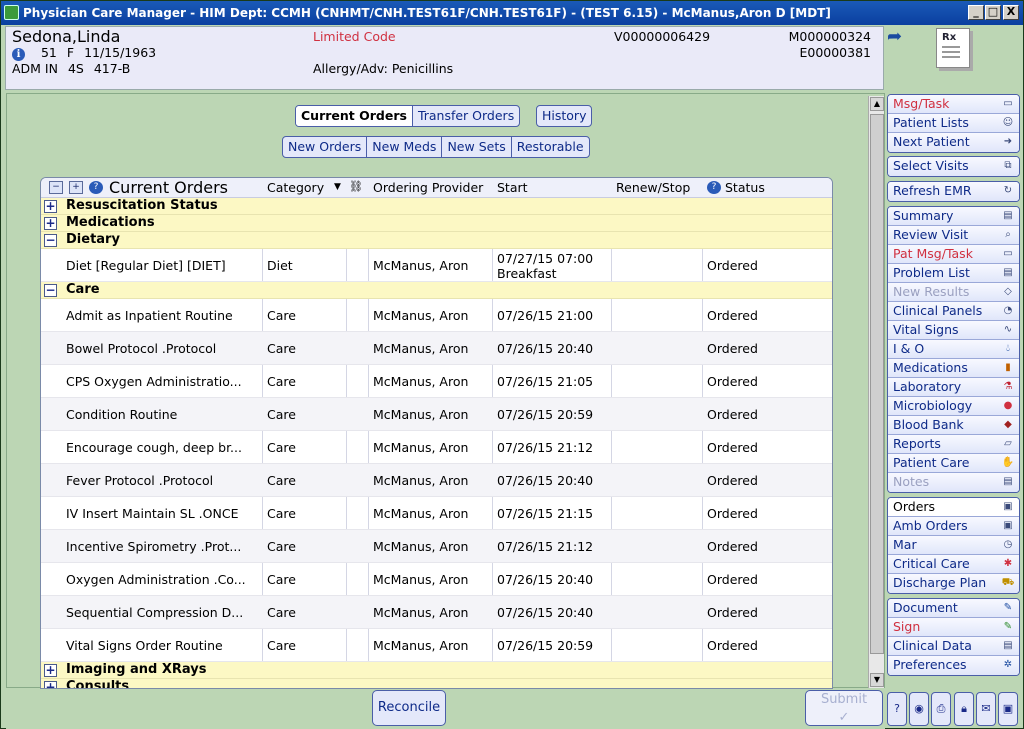 The height and width of the screenshot is (729, 1024). I want to click on order-start: 07/26/15 20:40, so click(545, 348).